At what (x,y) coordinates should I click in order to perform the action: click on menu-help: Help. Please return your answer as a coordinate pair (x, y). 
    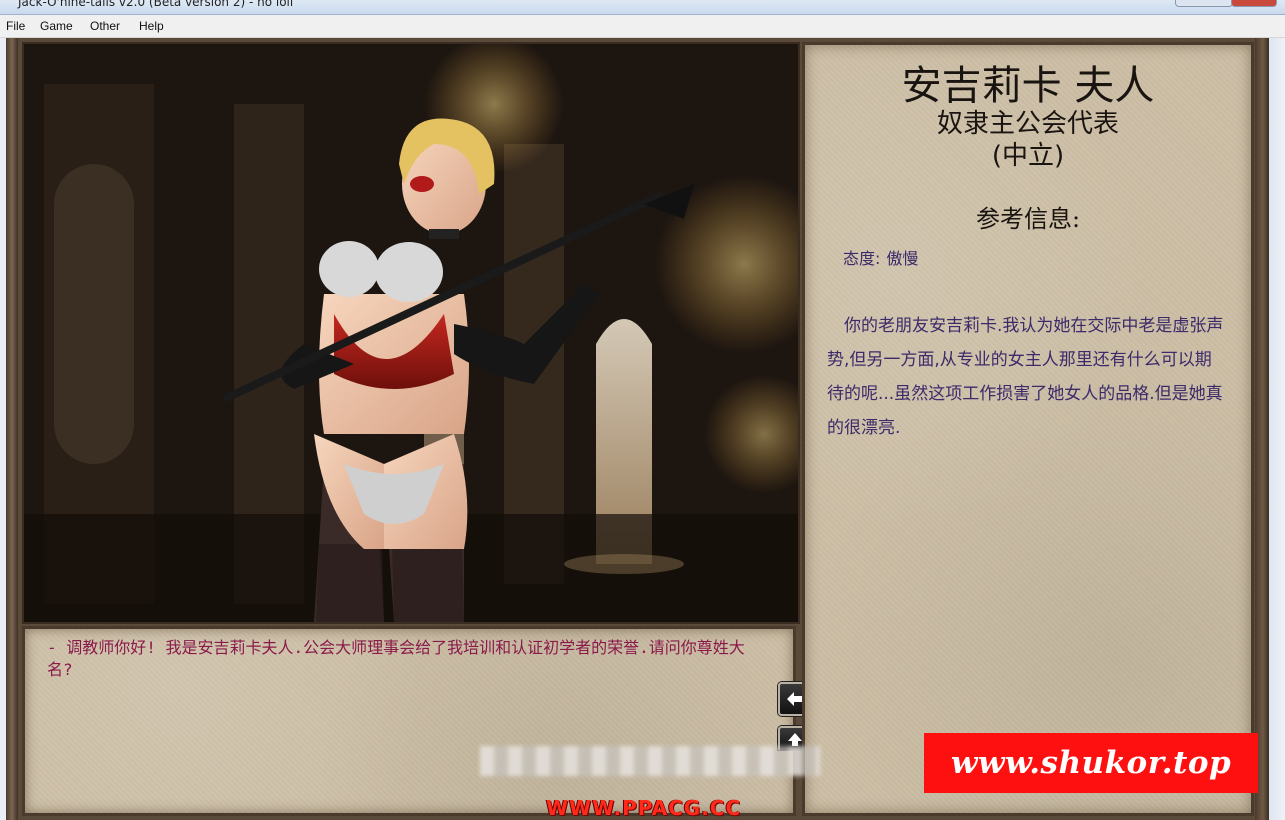
    Looking at the image, I should click on (151, 26).